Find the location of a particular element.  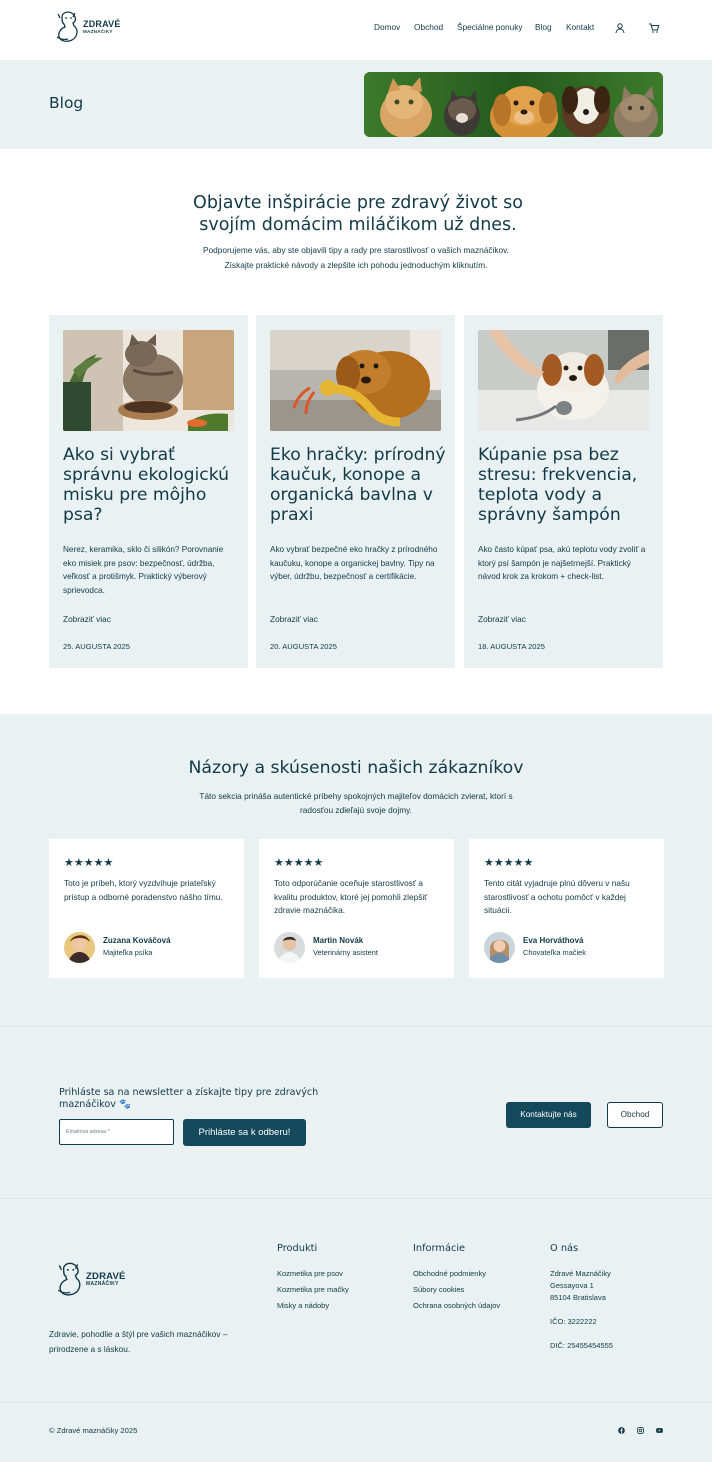

footer-link: Misky a nádoby is located at coordinates (303, 1305).